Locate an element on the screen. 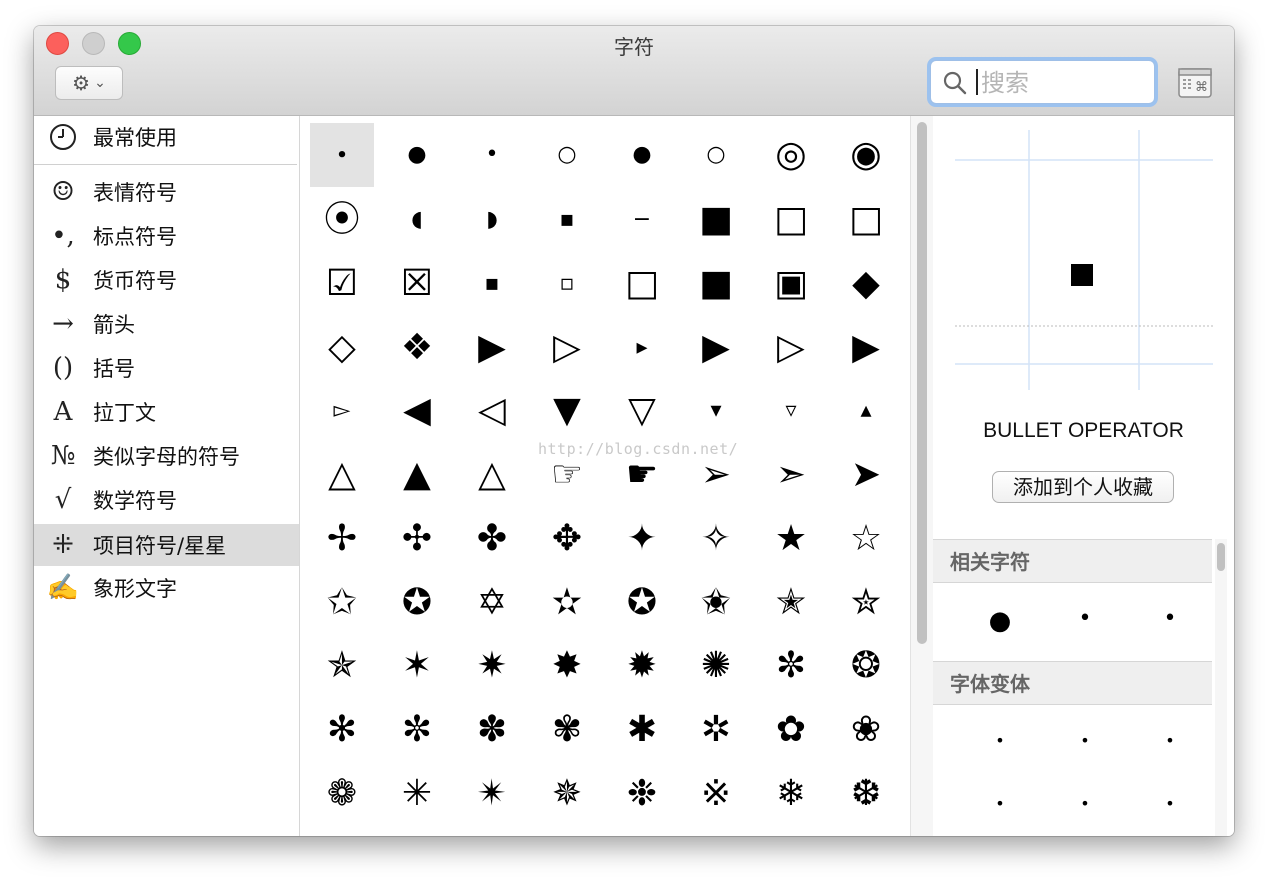 This screenshot has height=878, width=1268. sidebar-item-7: № 类似字母的符号 is located at coordinates (166, 456).